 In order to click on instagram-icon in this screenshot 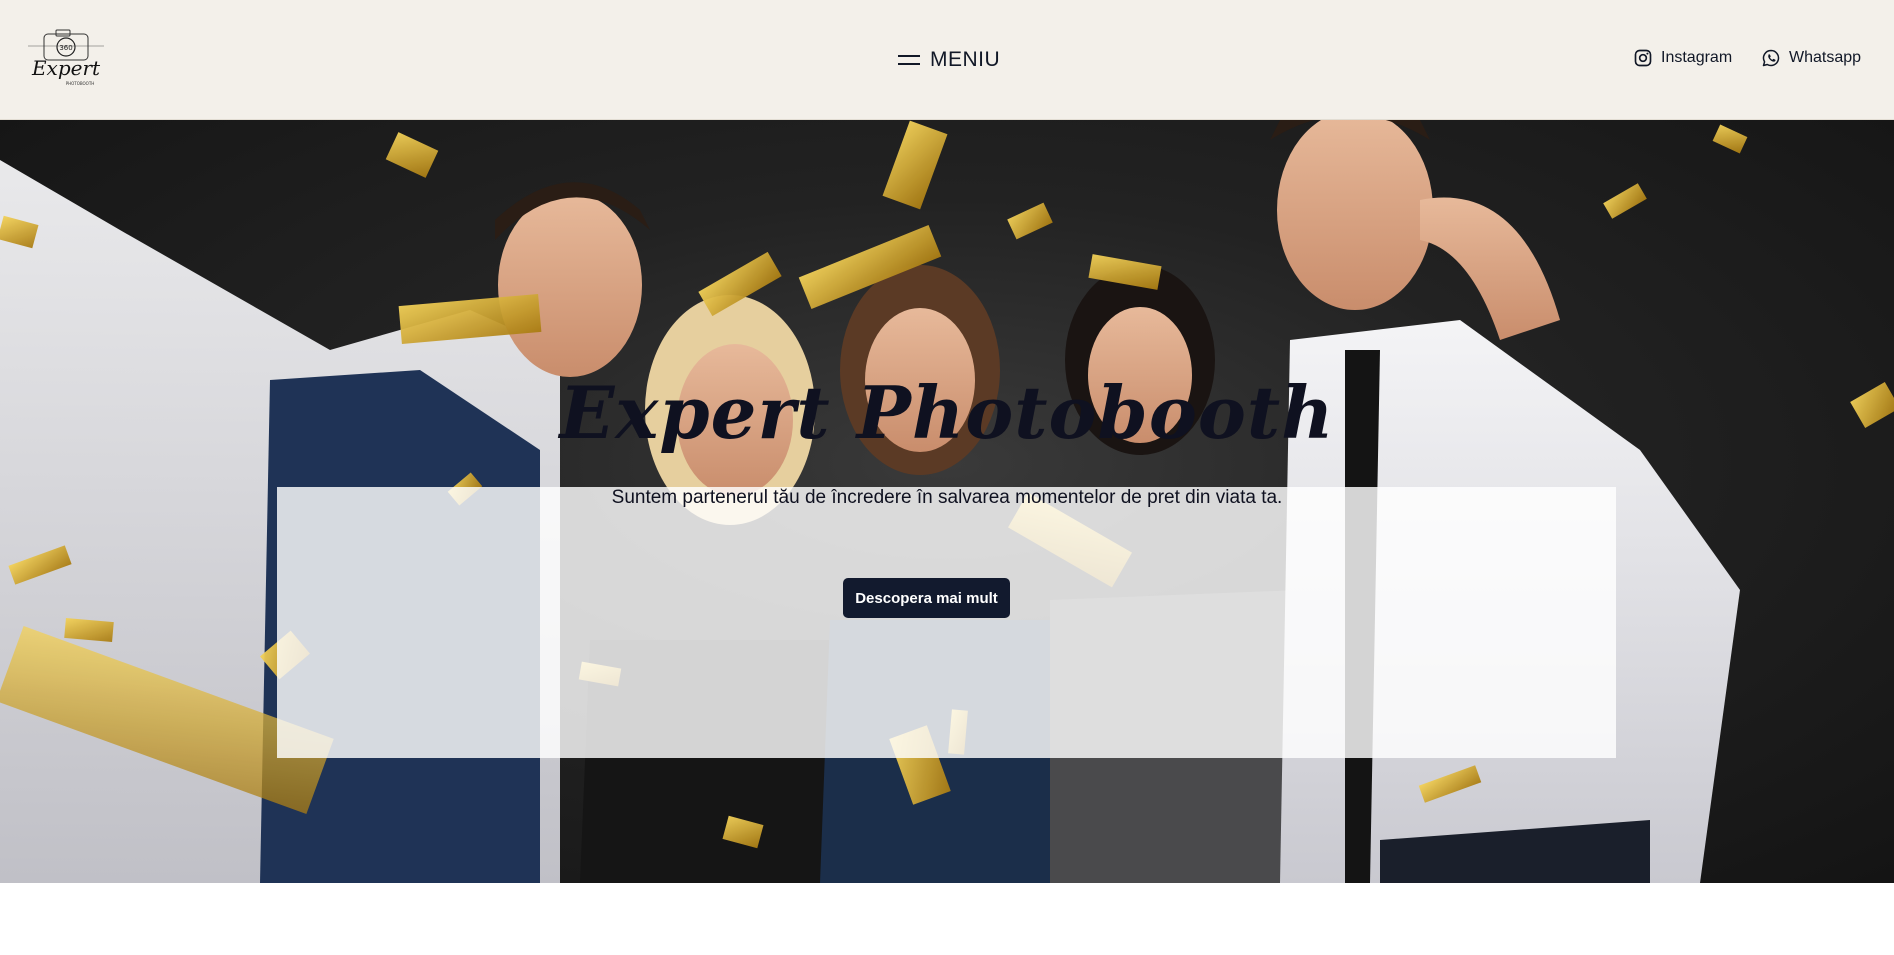, I will do `click(1643, 58)`.